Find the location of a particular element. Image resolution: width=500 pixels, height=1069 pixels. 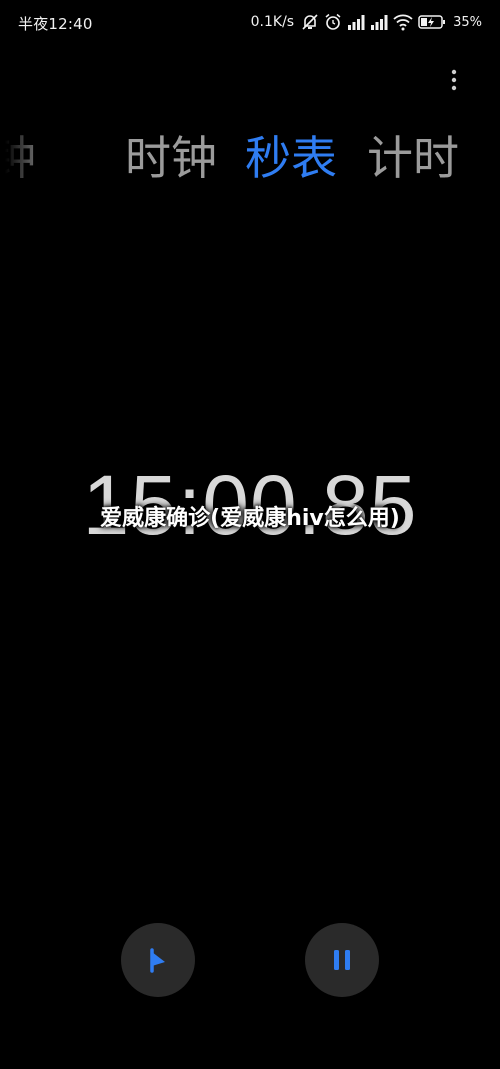

notification-muted-icon is located at coordinates (310, 22).